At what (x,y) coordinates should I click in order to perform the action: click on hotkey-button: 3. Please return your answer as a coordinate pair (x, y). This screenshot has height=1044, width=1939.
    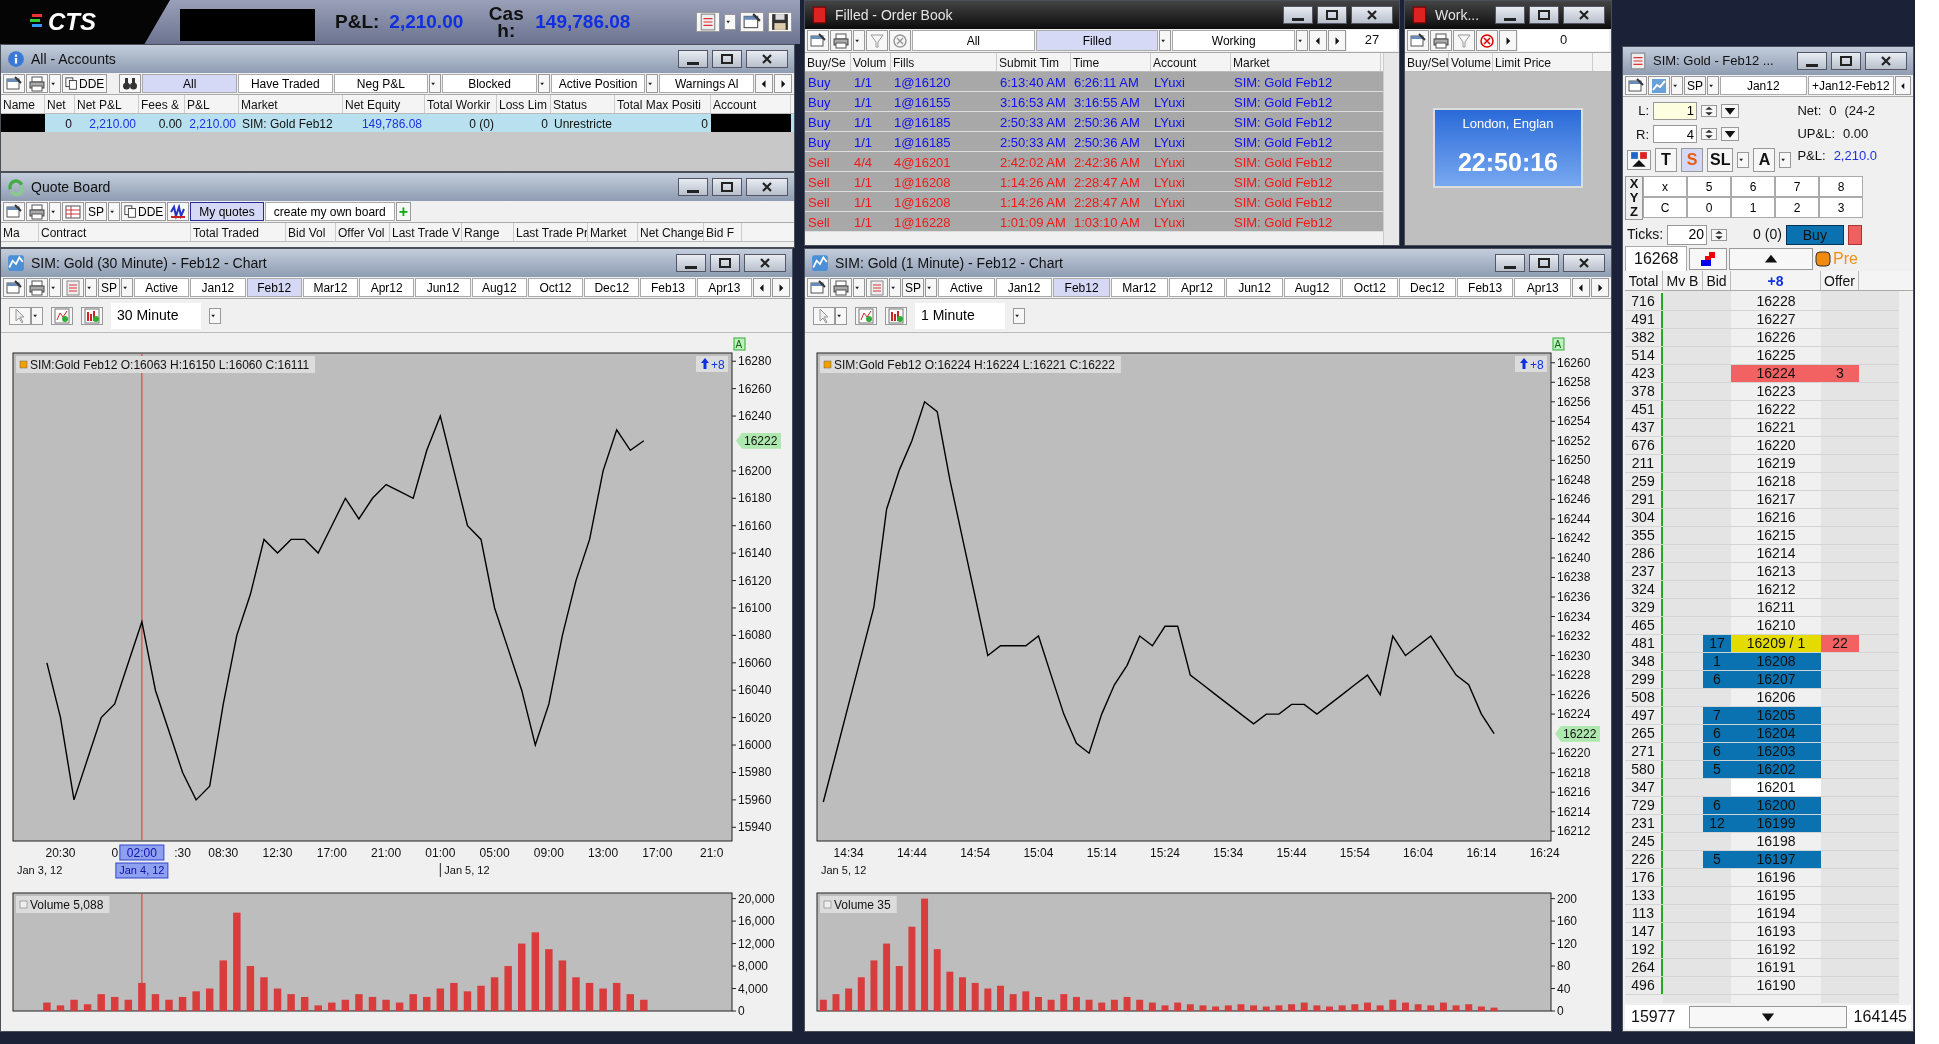
    Looking at the image, I should click on (1841, 207).